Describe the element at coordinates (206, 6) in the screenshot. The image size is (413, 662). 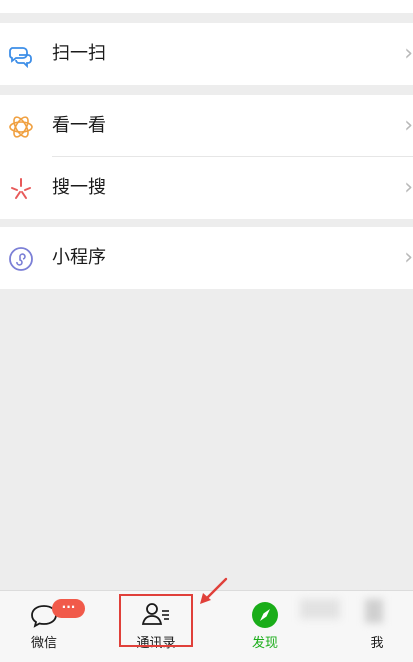
I see `top-group-edge` at that location.